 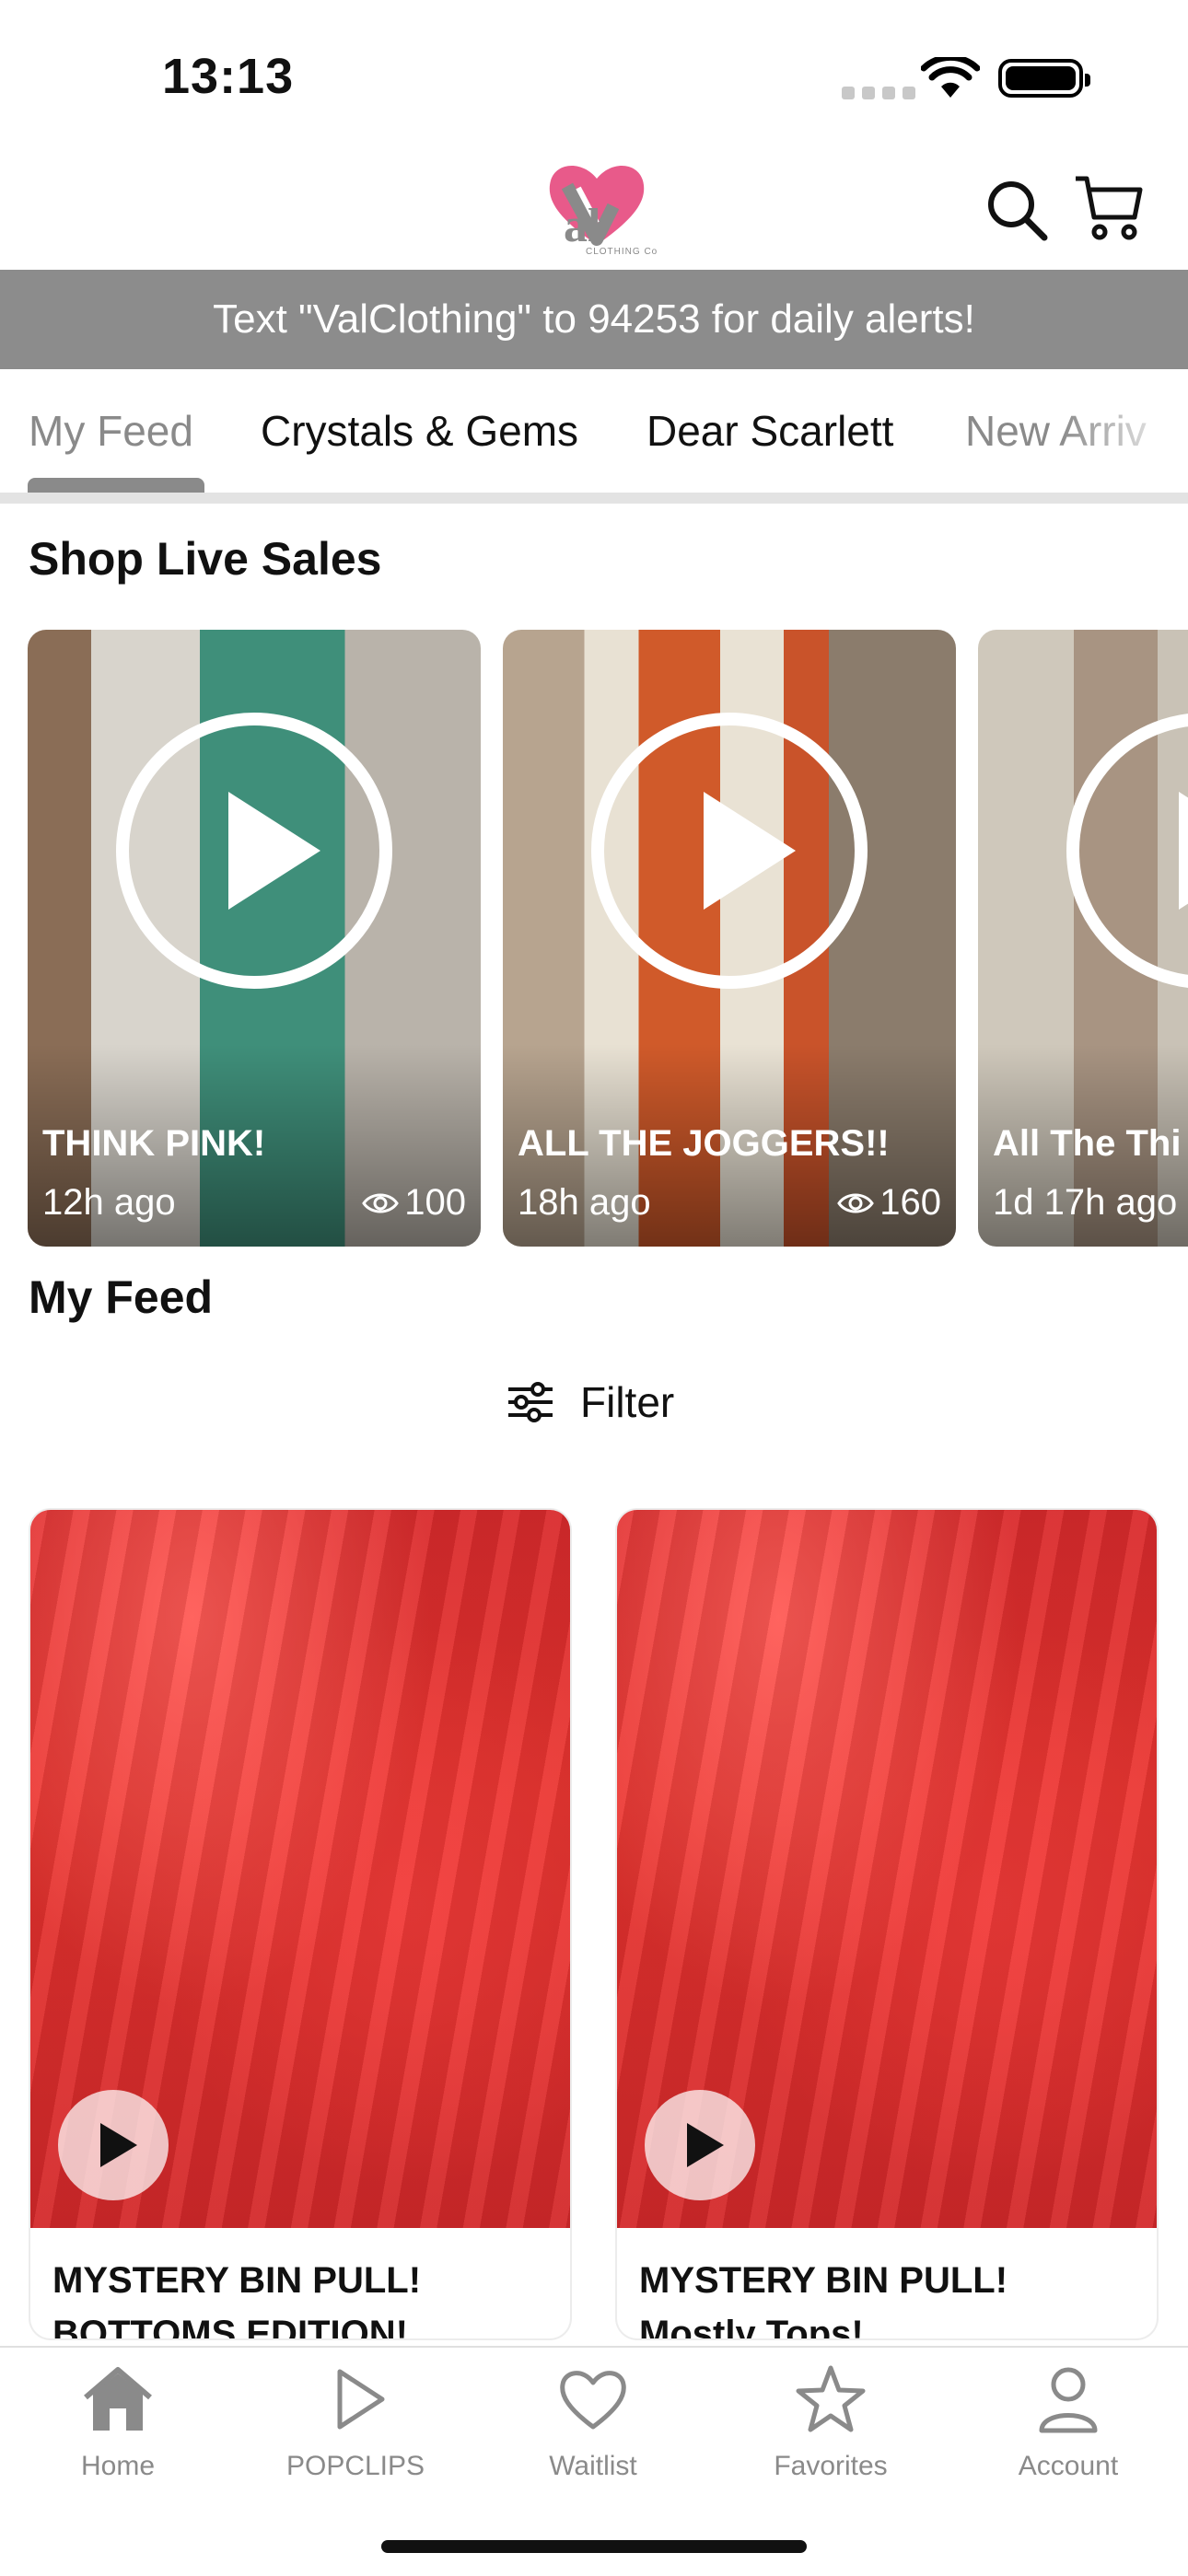 What do you see at coordinates (594, 2546) in the screenshot?
I see `home-indicator` at bounding box center [594, 2546].